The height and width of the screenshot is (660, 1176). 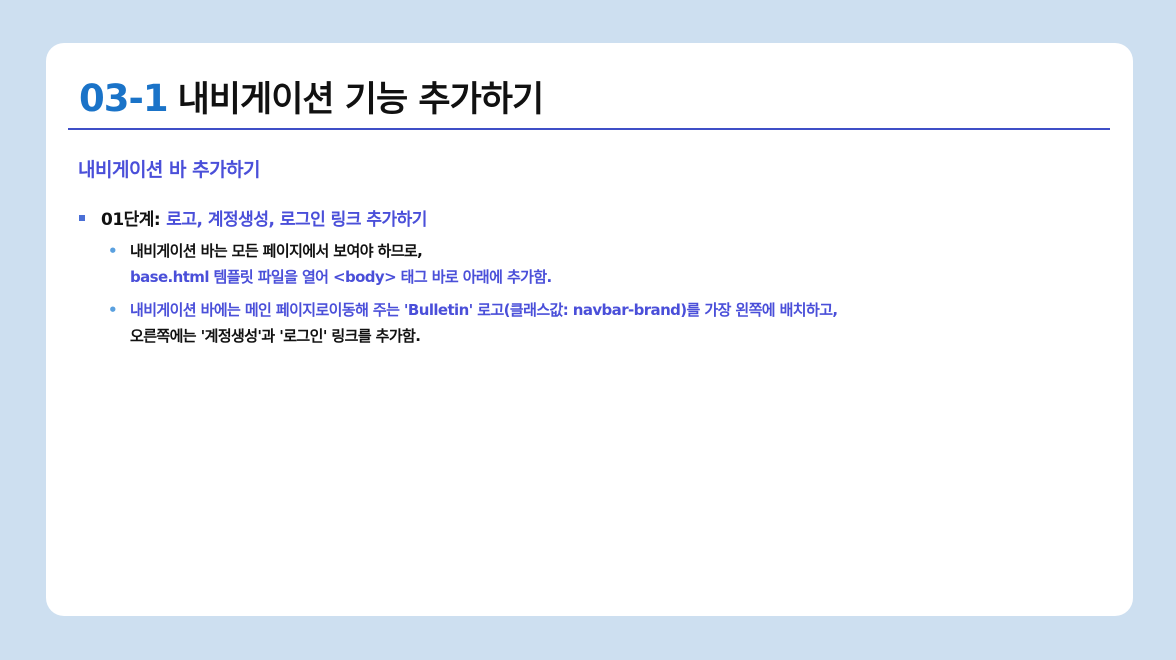 I want to click on step-item: 01단계: 로고, 계정생성, 로그인 링크 추가하기, so click(x=253, y=217).